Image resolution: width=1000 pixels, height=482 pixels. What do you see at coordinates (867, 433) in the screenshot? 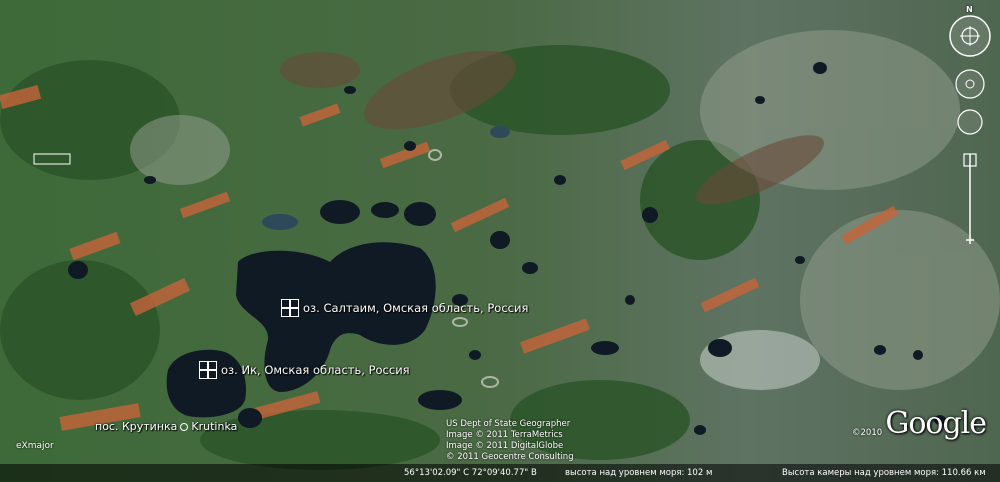
I see `copyright: ©2010` at bounding box center [867, 433].